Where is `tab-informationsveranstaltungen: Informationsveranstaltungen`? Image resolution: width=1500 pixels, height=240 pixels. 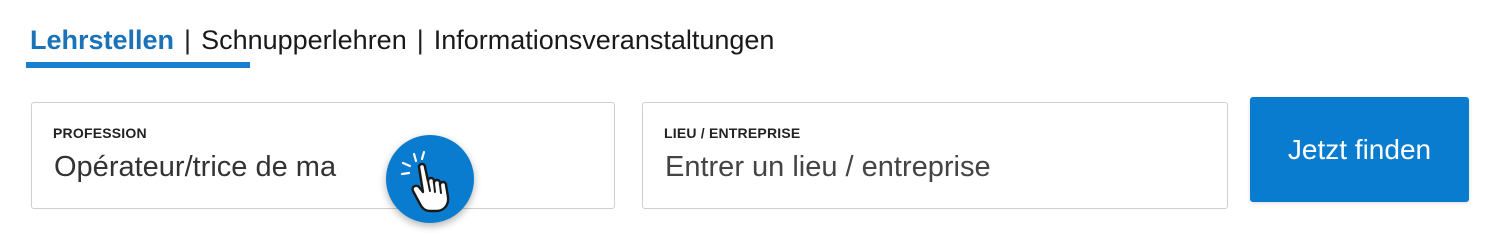 tab-informationsveranstaltungen: Informationsveranstaltungen is located at coordinates (604, 40).